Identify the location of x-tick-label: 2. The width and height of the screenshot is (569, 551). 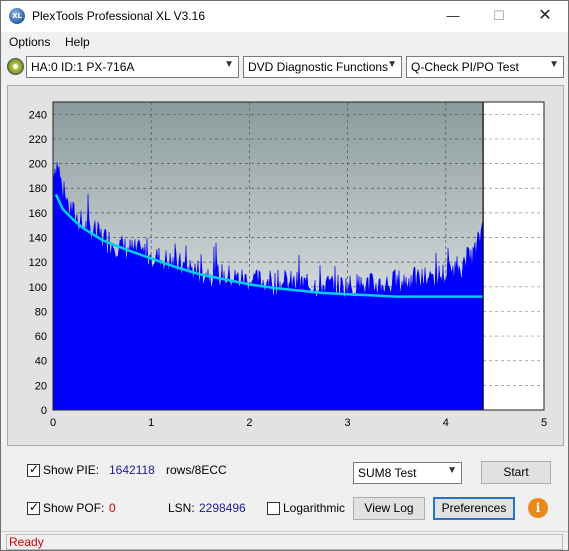
(249, 423).